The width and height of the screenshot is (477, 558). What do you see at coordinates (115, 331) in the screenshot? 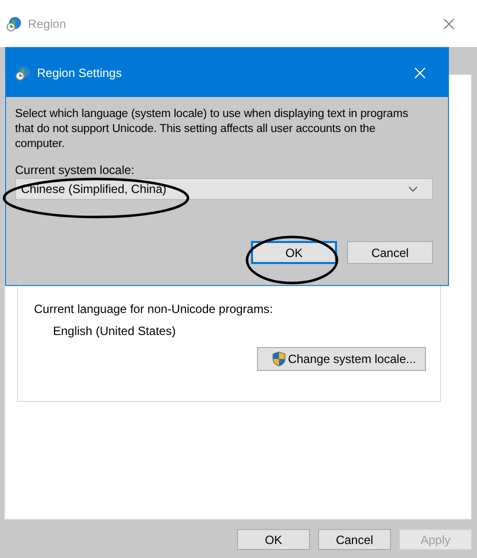
I see `current-language-value: English (United States)` at bounding box center [115, 331].